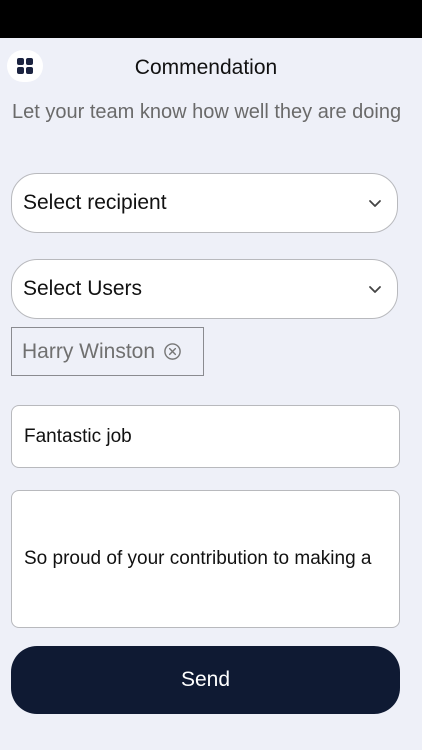 The height and width of the screenshot is (750, 422). I want to click on select-users-dropdown: Select Users, so click(204, 289).